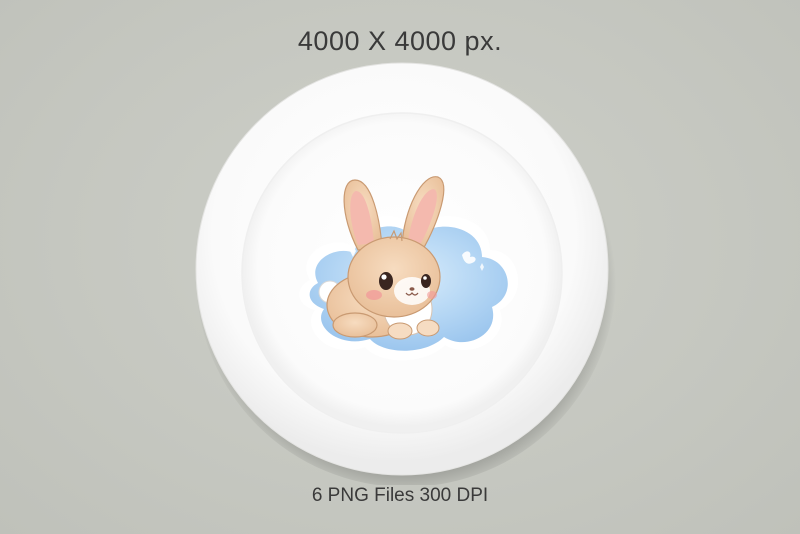  I want to click on bunny-back-leg, so click(355, 325).